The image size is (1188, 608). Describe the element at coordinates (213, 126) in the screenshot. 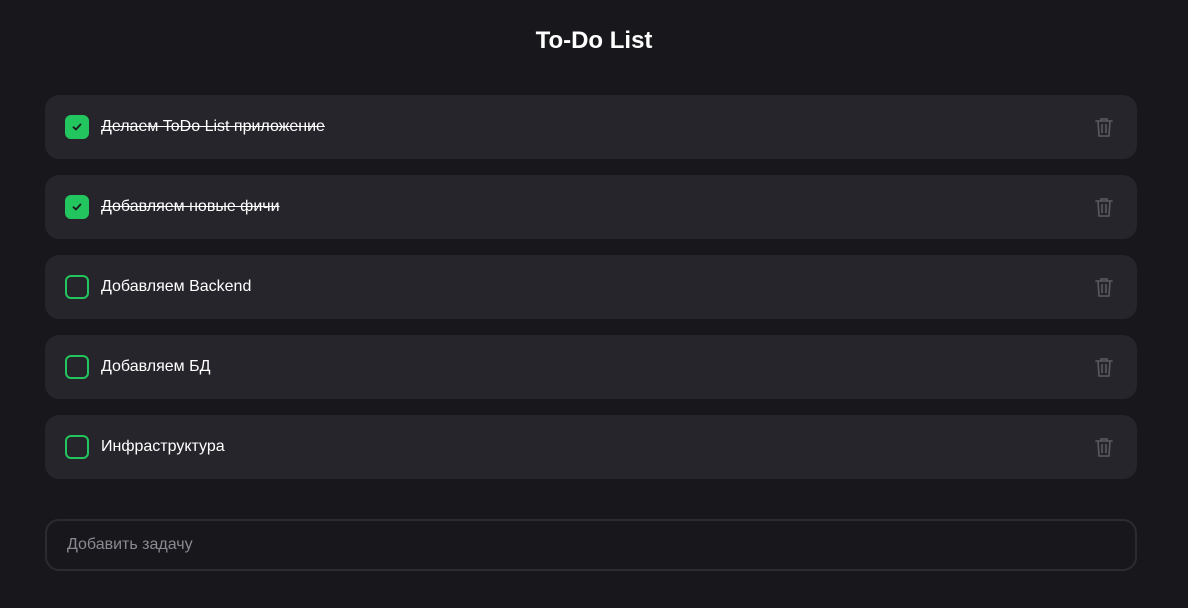

I see `task-text: Делаем ToDo List приложение` at that location.